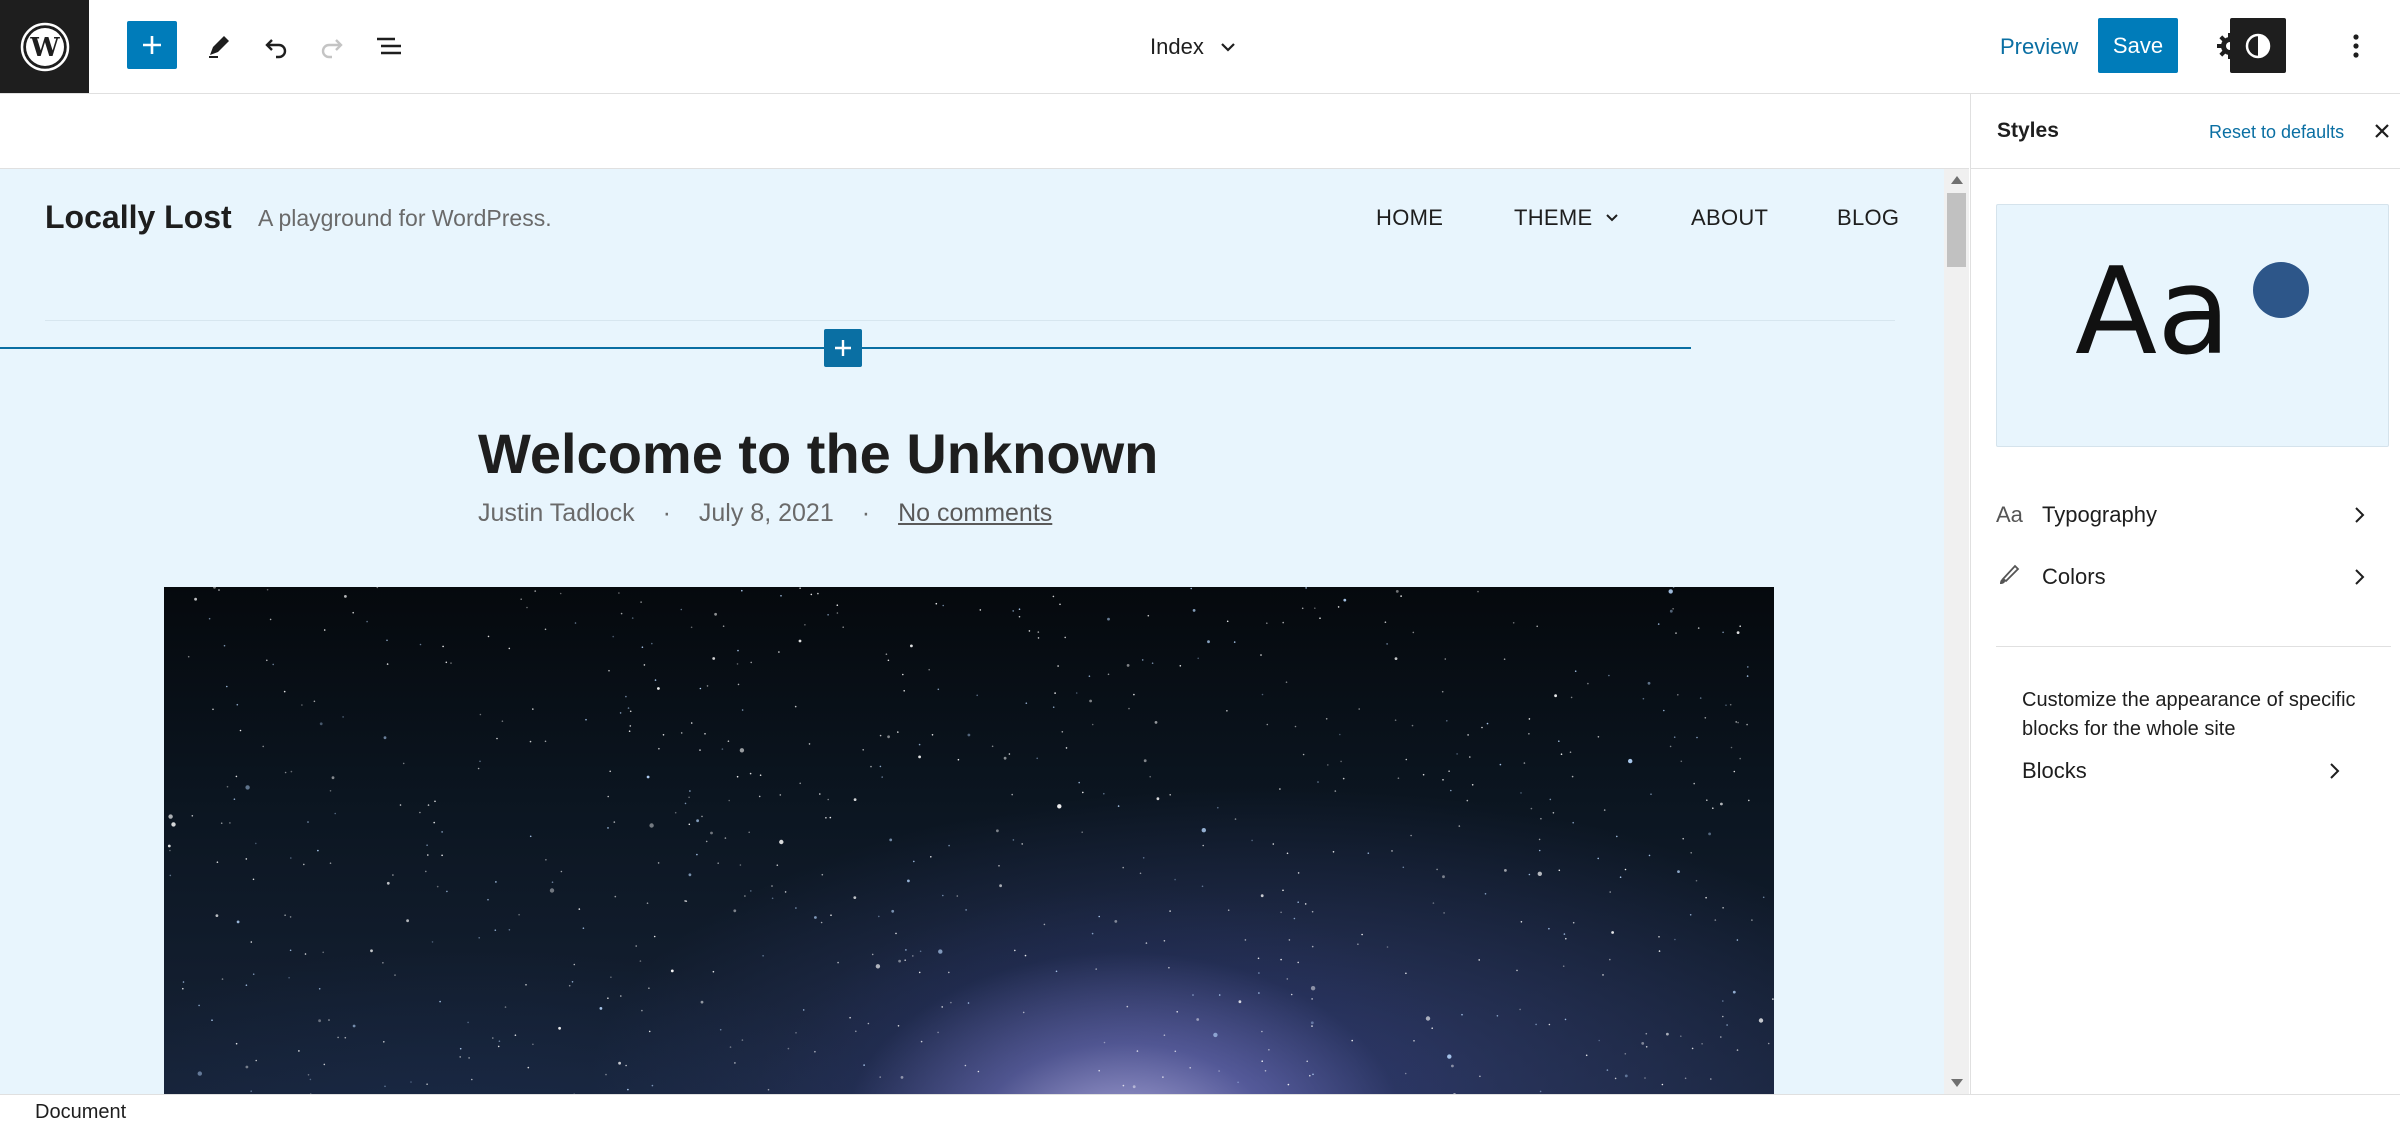 This screenshot has height=1131, width=2400. Describe the element at coordinates (276, 46) in the screenshot. I see `undo-button` at that location.